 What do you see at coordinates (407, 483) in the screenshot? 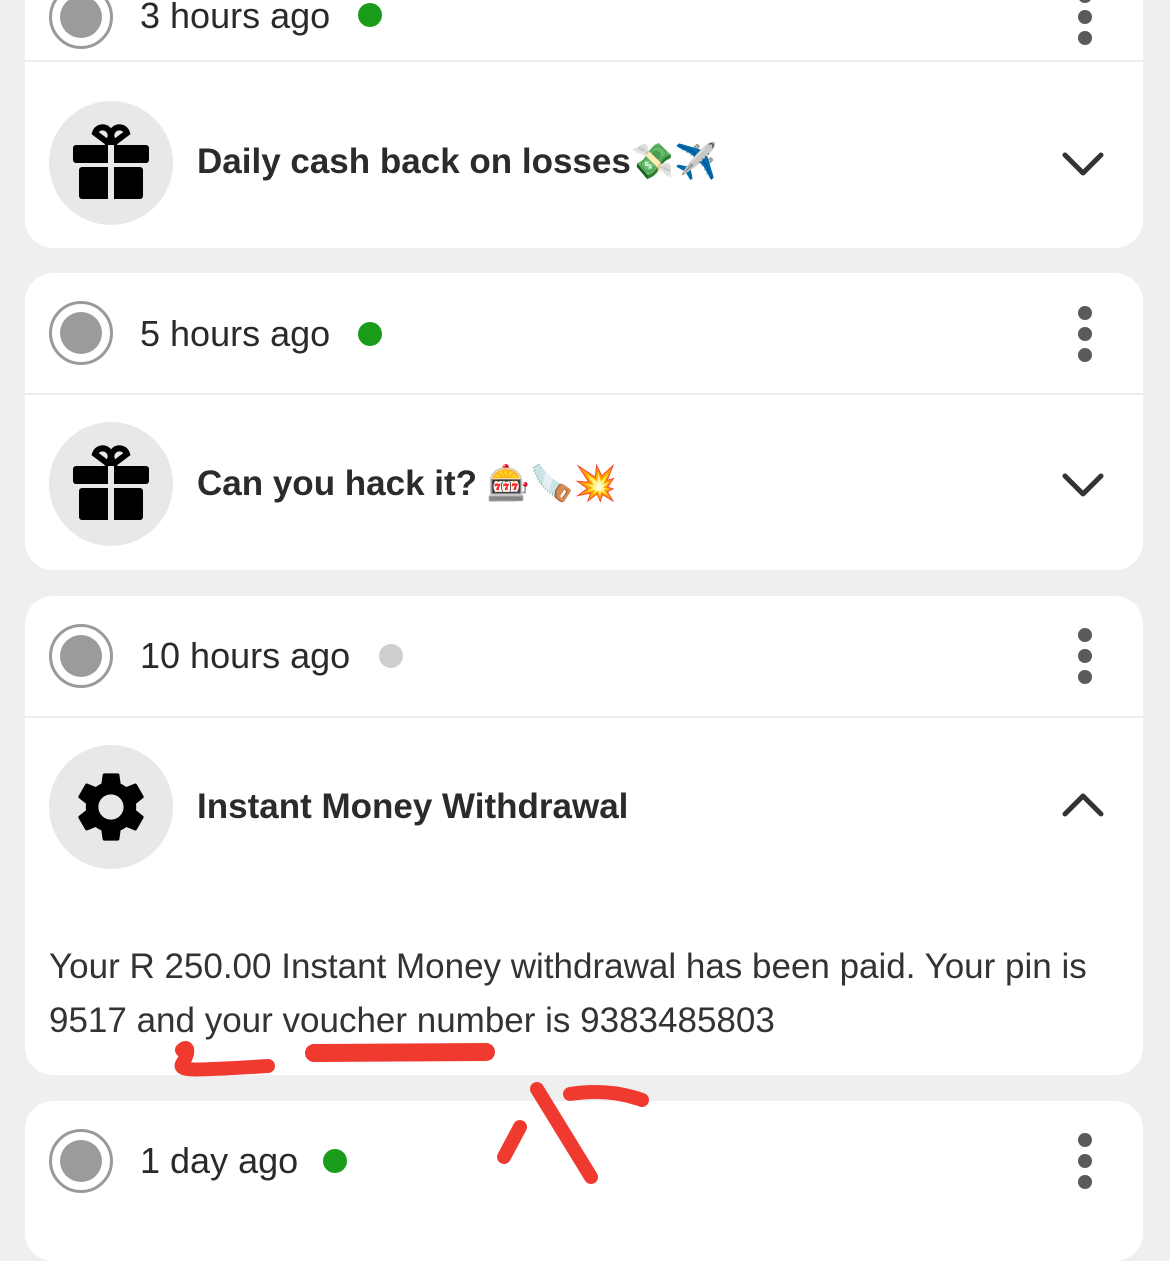
I see `notification-title: Can you hack it? 🎰🪚💥` at bounding box center [407, 483].